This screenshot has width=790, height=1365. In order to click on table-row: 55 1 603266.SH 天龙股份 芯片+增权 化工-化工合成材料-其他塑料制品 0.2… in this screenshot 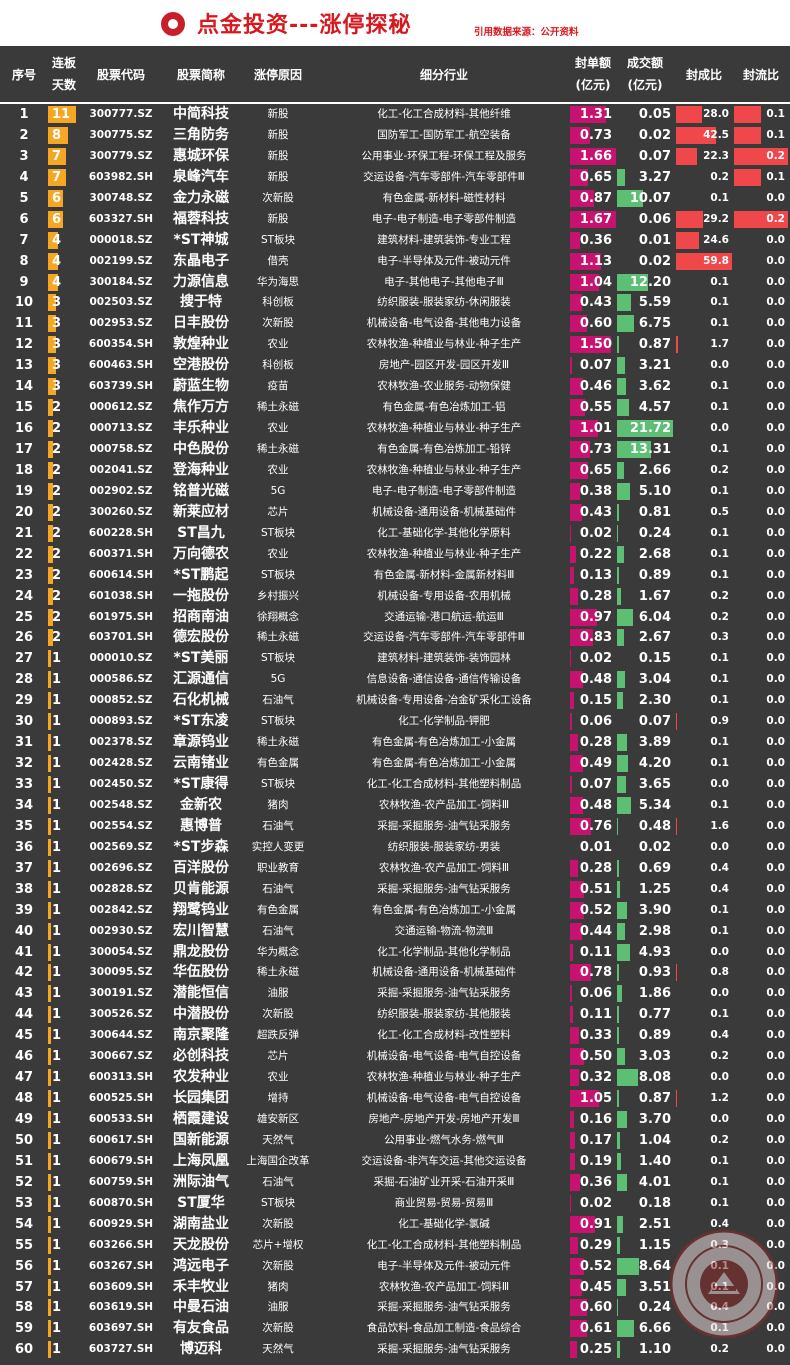, I will do `click(395, 1245)`.